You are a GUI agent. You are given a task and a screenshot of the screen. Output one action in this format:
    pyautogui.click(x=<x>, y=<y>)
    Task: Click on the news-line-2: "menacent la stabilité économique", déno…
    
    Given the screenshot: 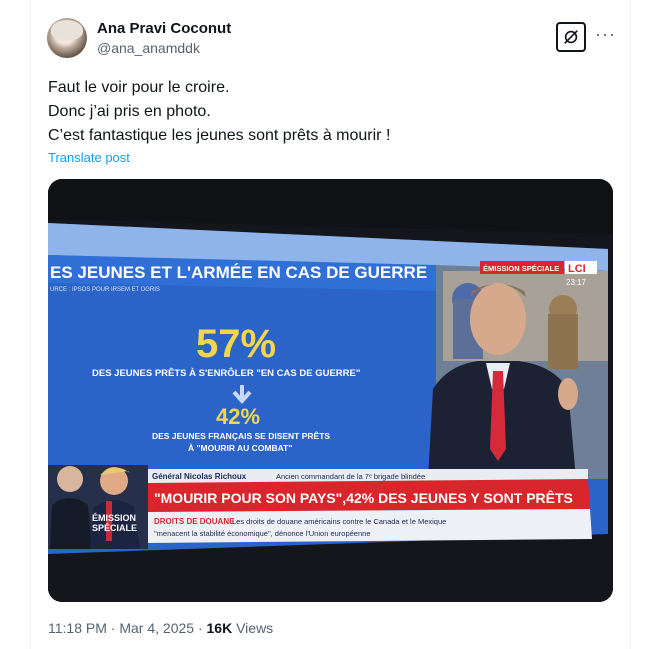 What is the action you would take?
    pyautogui.click(x=262, y=533)
    